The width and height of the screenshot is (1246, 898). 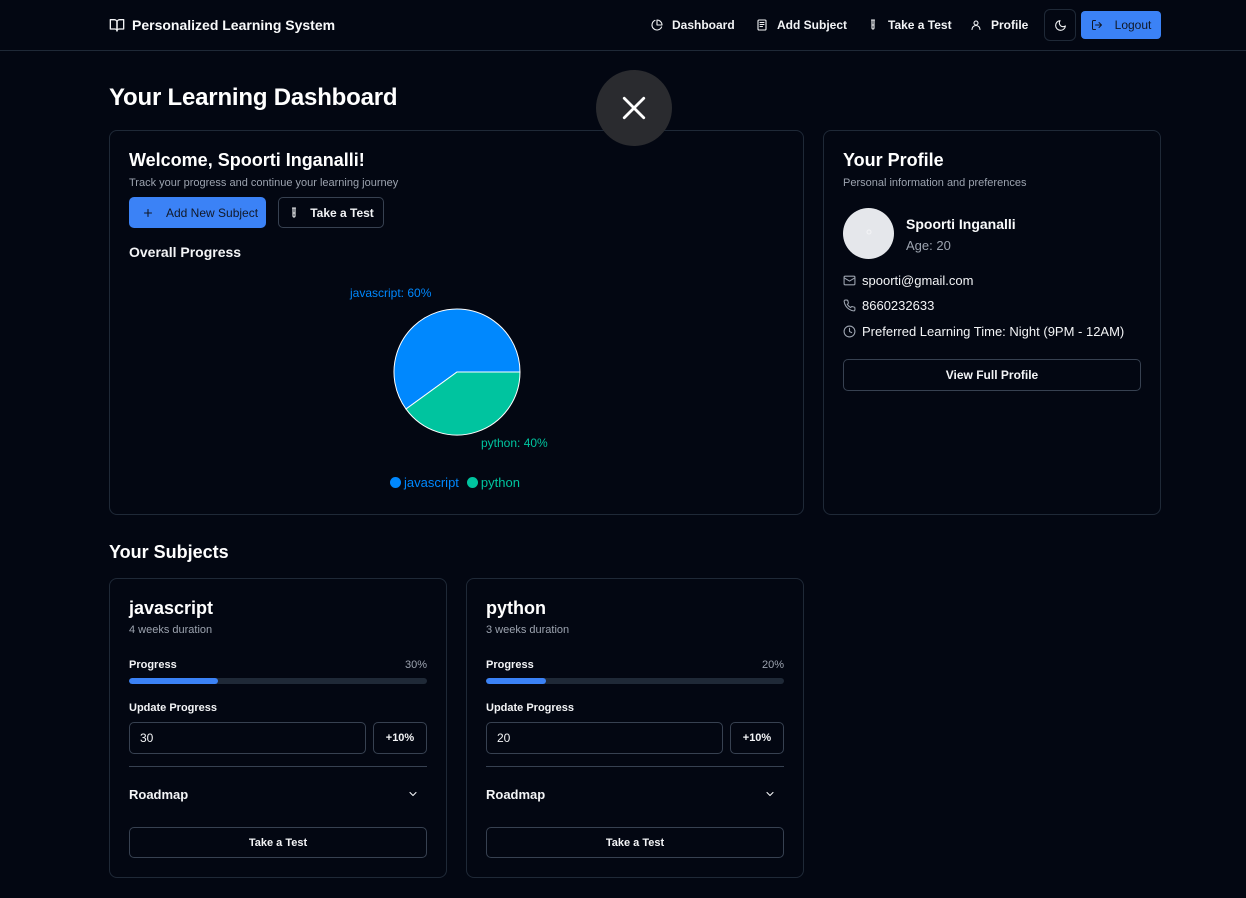 I want to click on legend-item-python: python, so click(x=493, y=482).